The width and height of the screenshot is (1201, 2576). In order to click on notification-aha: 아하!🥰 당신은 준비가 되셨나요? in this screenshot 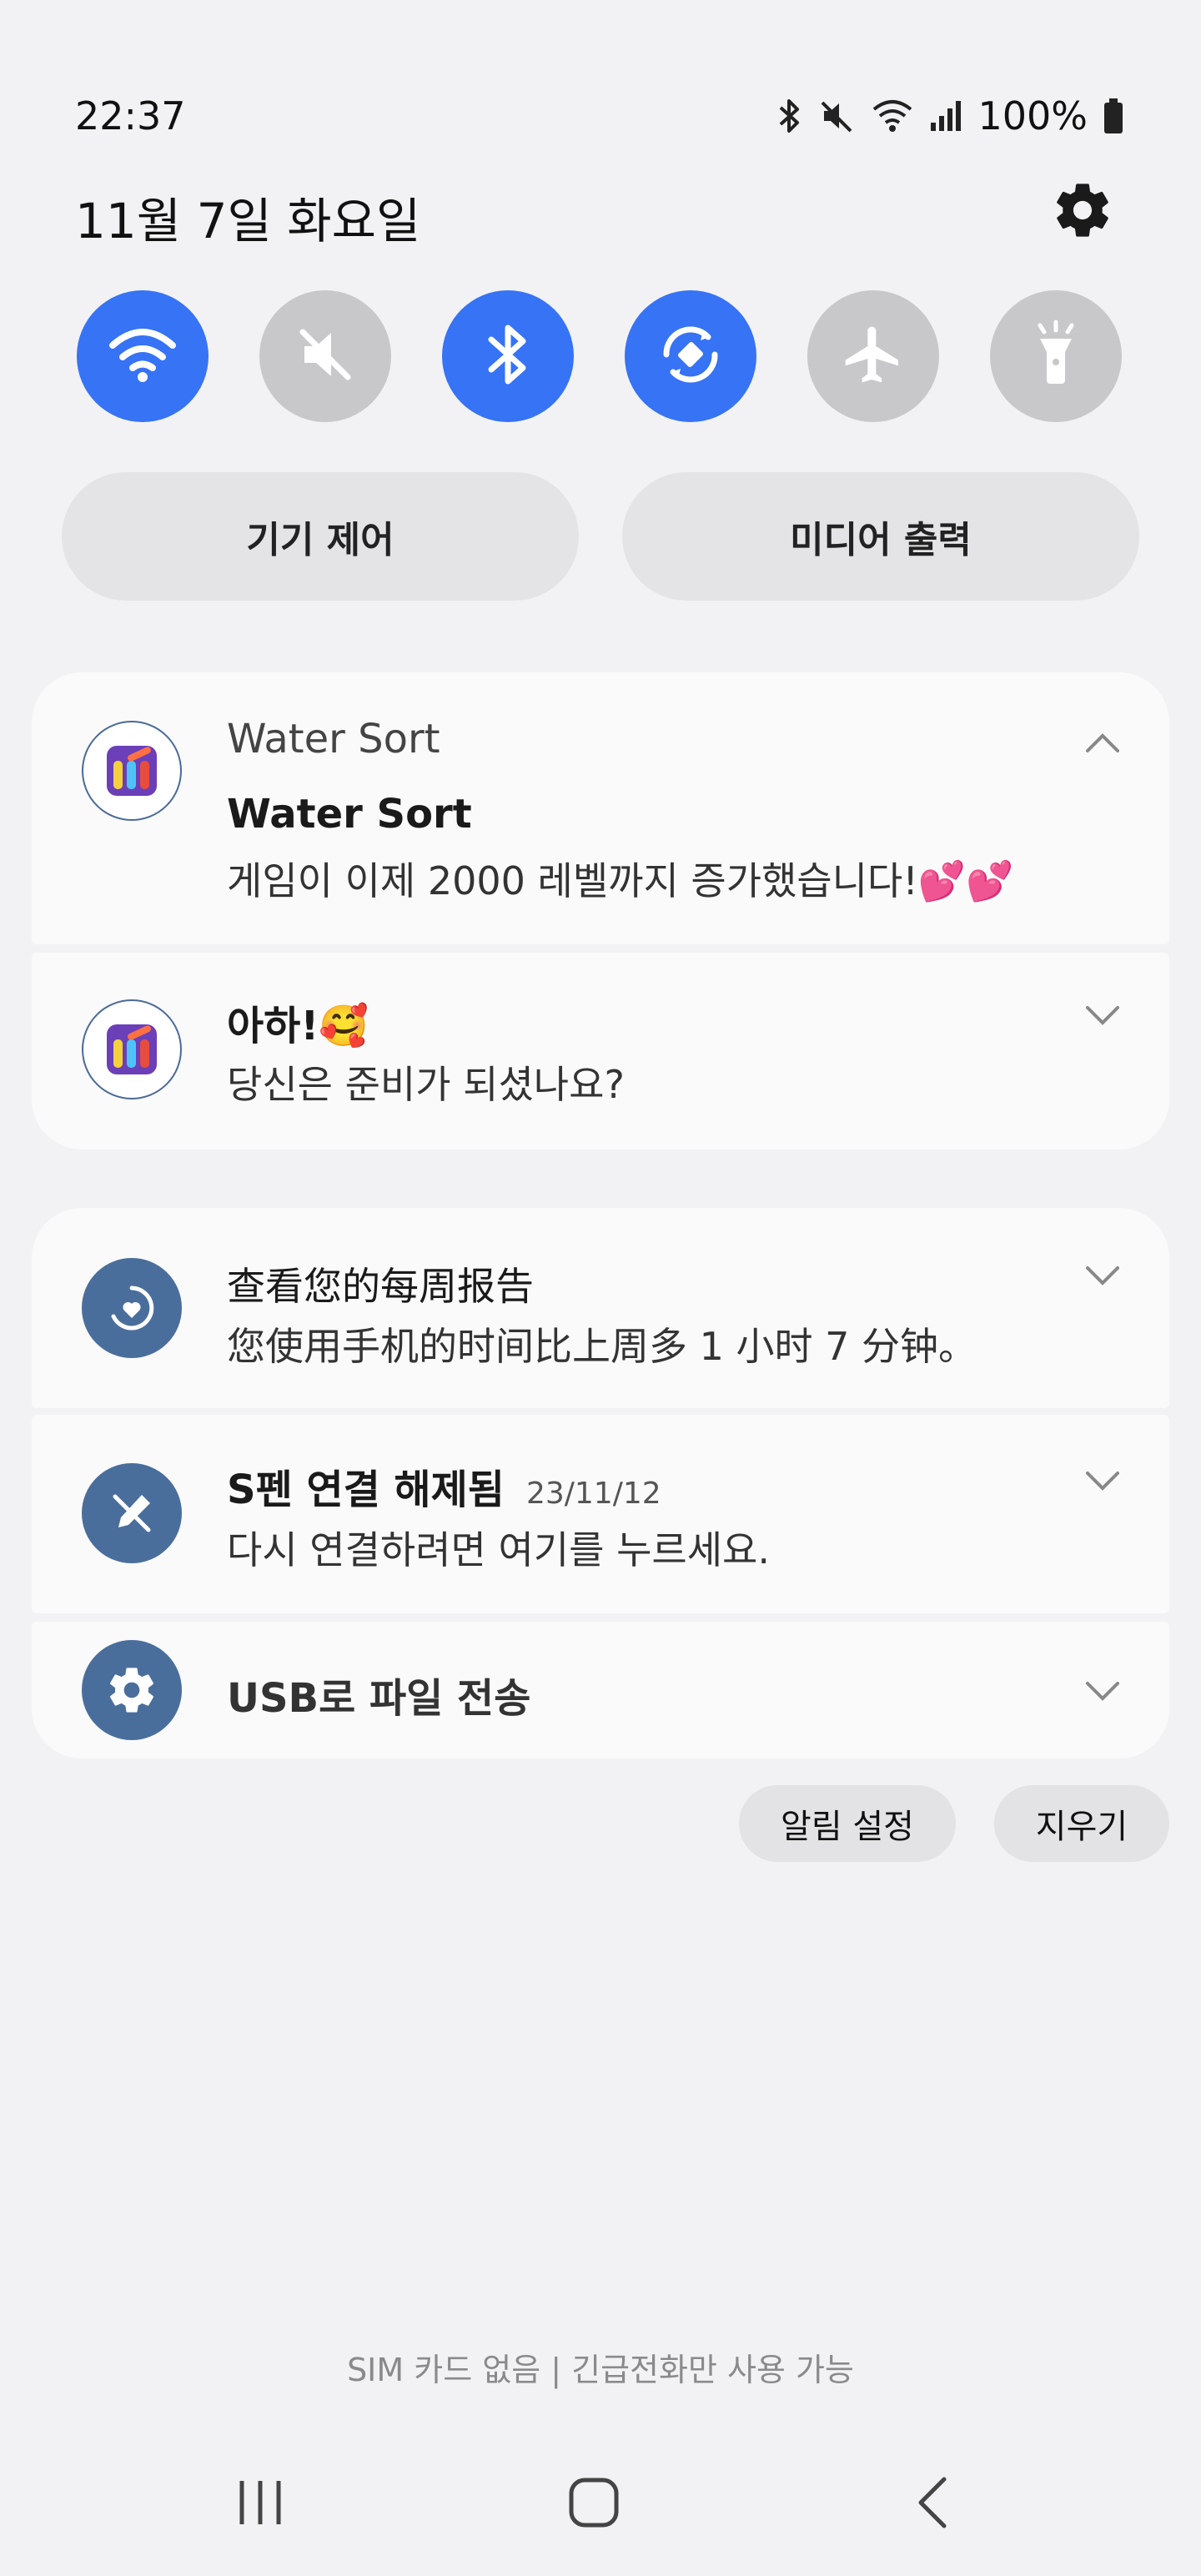, I will do `click(601, 1051)`.